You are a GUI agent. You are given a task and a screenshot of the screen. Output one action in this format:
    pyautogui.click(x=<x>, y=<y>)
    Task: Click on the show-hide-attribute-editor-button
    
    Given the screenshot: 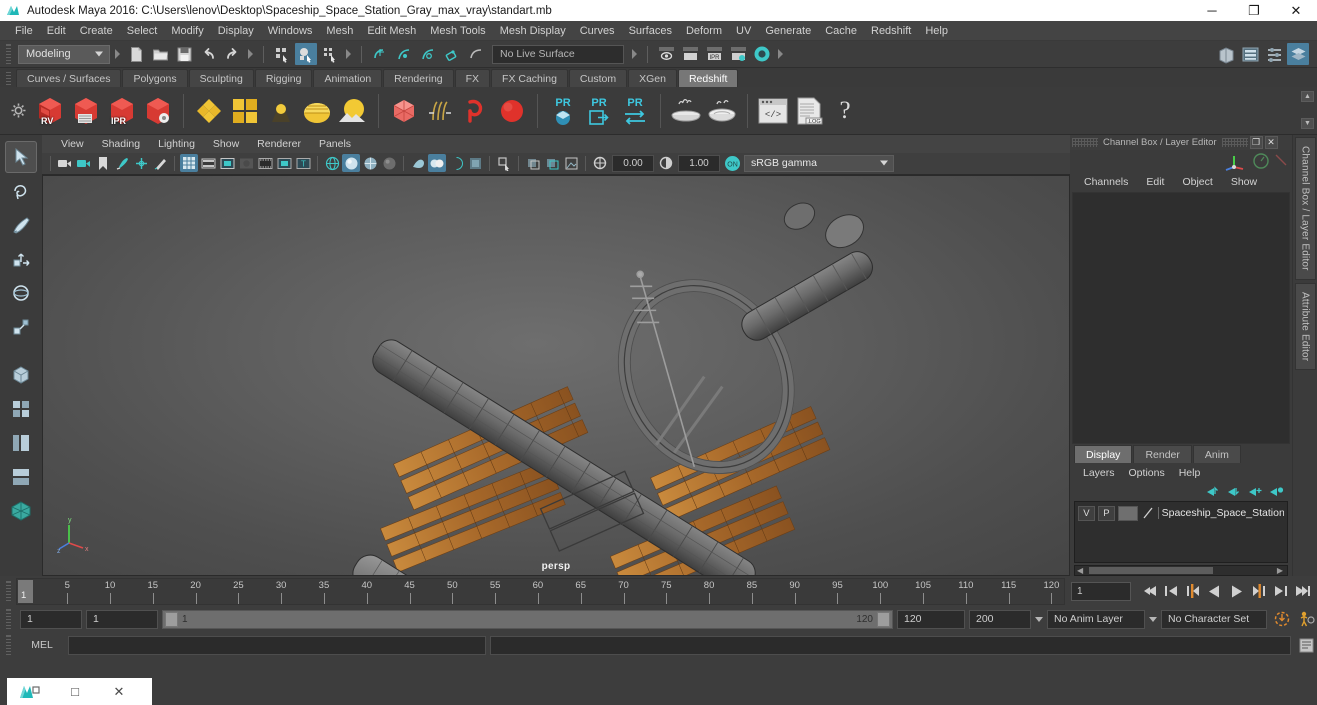 What is the action you would take?
    pyautogui.click(x=1250, y=54)
    